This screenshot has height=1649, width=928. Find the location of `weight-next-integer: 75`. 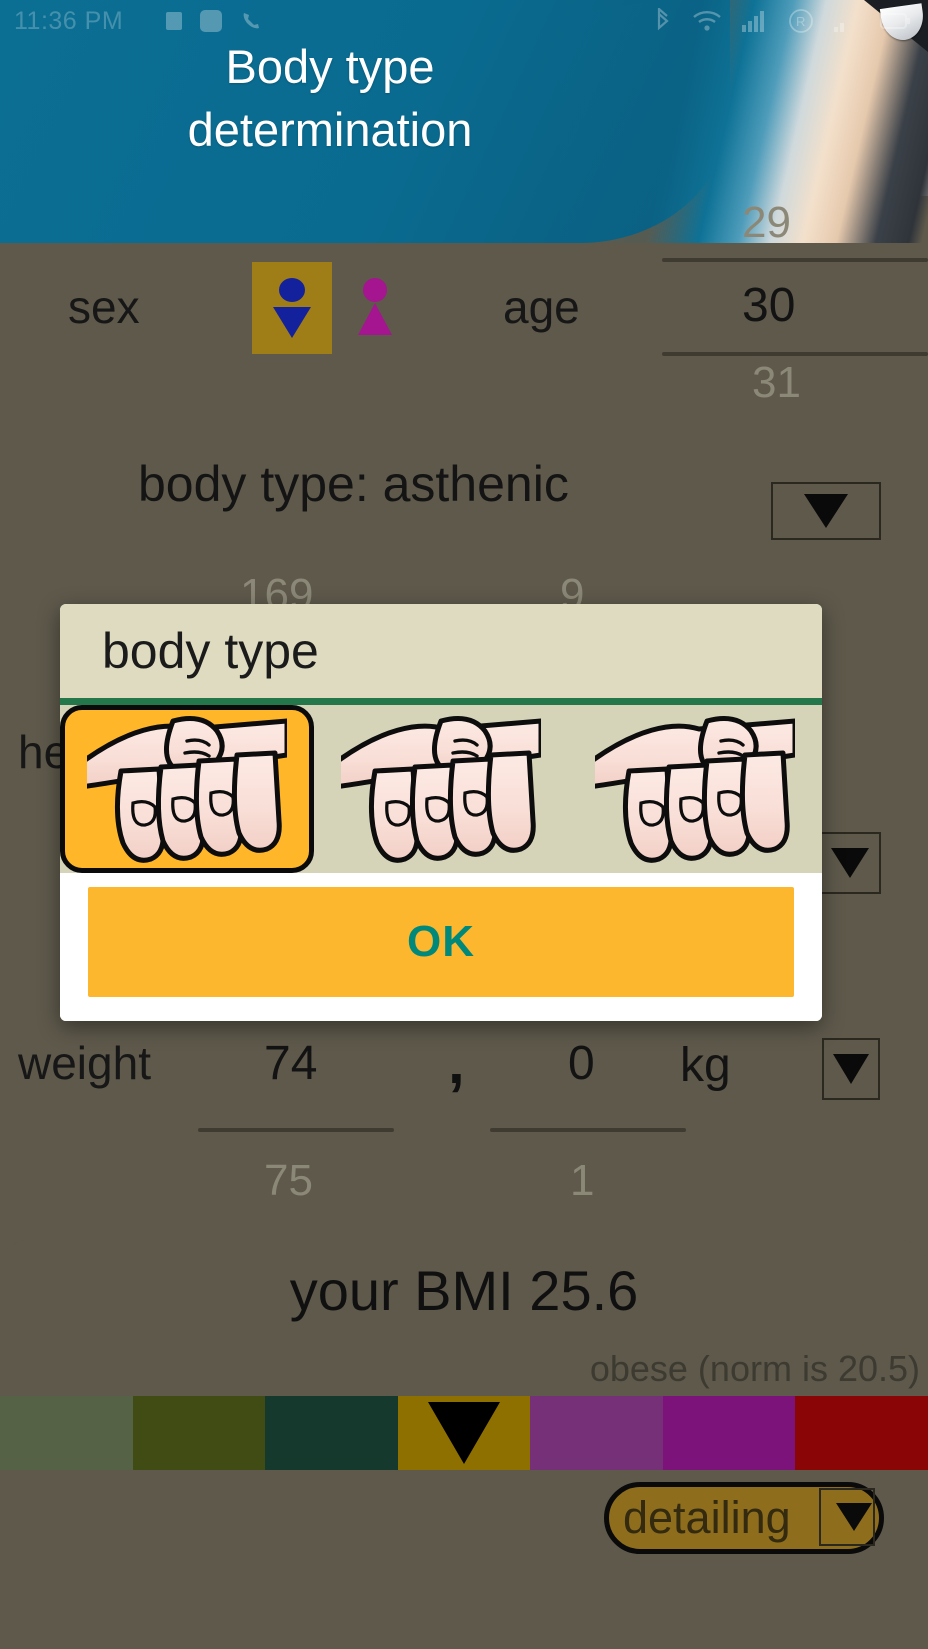

weight-next-integer: 75 is located at coordinates (288, 1181).